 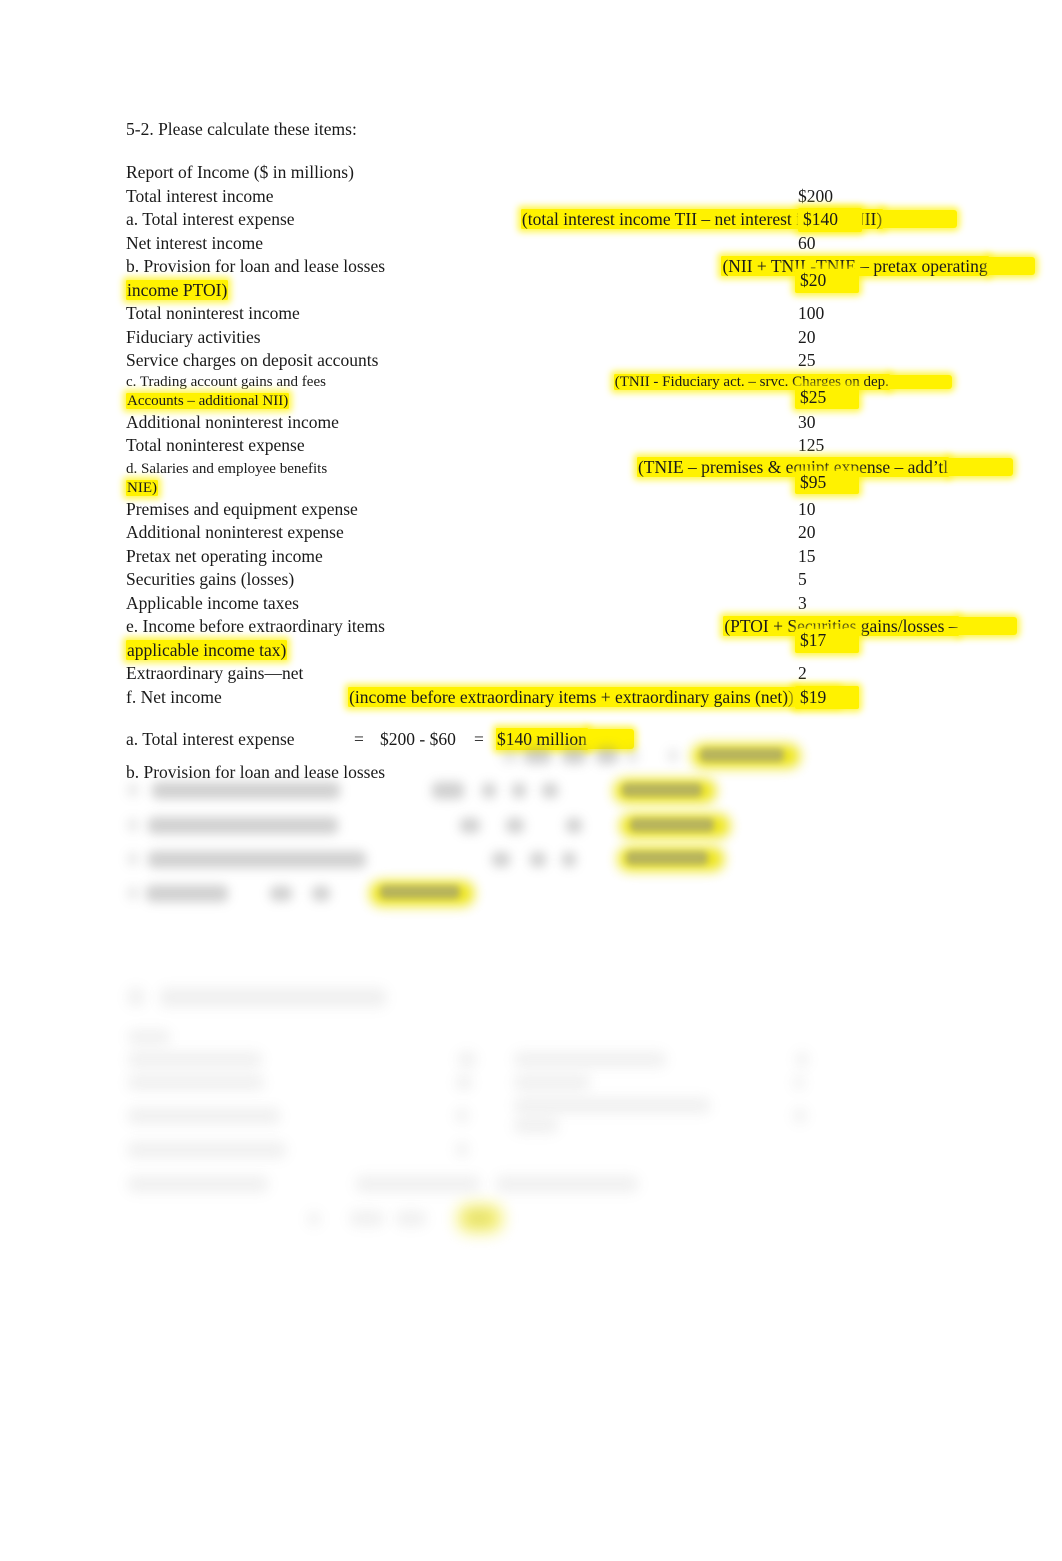 I want to click on row-value: 30, so click(x=807, y=421).